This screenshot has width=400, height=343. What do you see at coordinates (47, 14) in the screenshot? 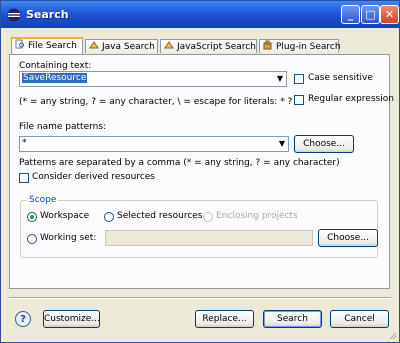
I see `window-title: Search` at bounding box center [47, 14].